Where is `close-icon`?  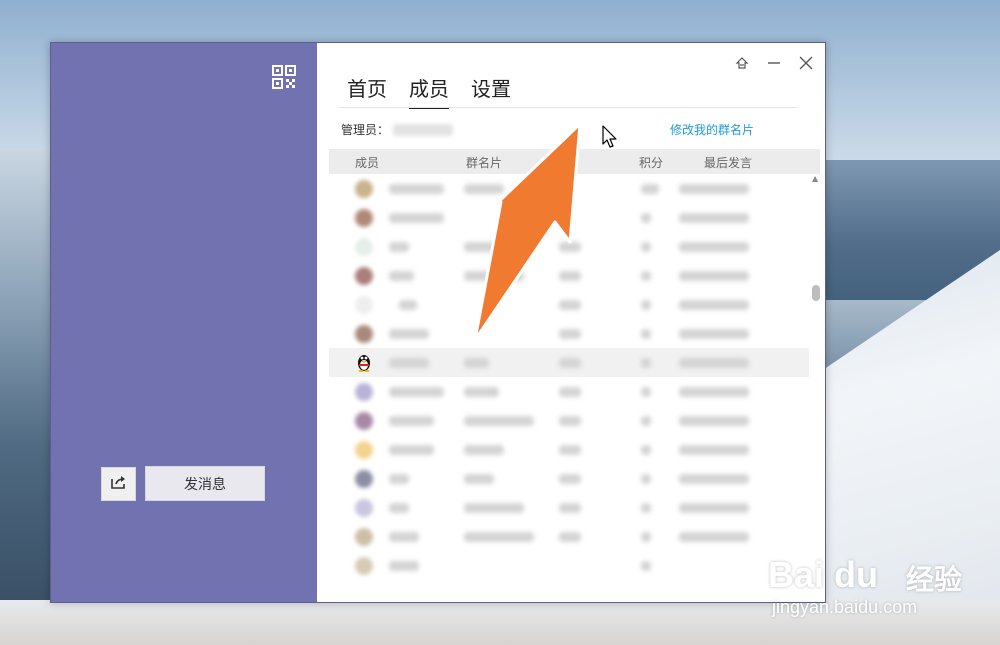 close-icon is located at coordinates (806, 63).